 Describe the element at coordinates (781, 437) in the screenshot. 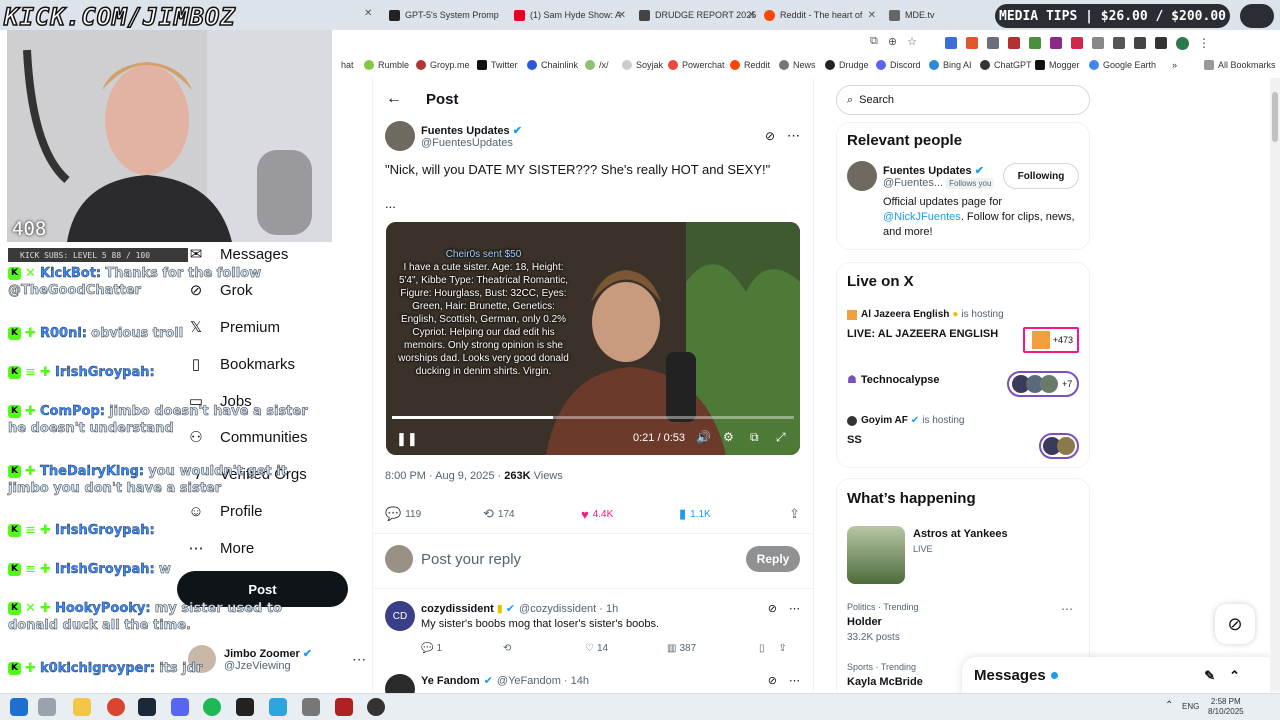

I see `fullscreen-icon: ⤢` at that location.